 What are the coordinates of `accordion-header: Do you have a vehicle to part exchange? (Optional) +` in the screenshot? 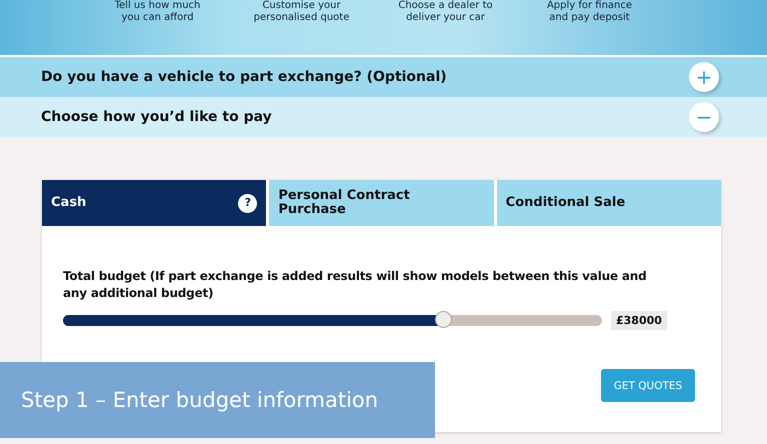 It's located at (383, 77).